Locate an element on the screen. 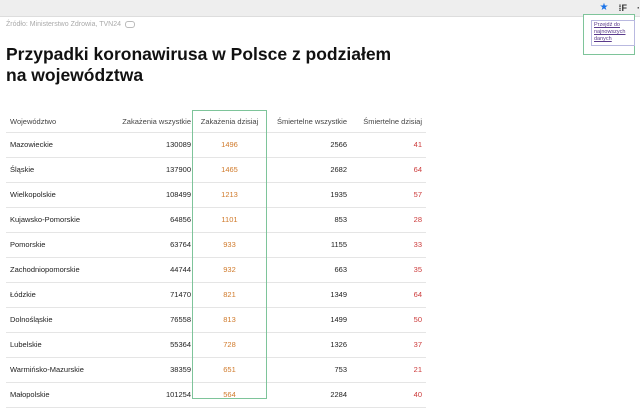 This screenshot has width=640, height=408. comment-icon is located at coordinates (130, 24).